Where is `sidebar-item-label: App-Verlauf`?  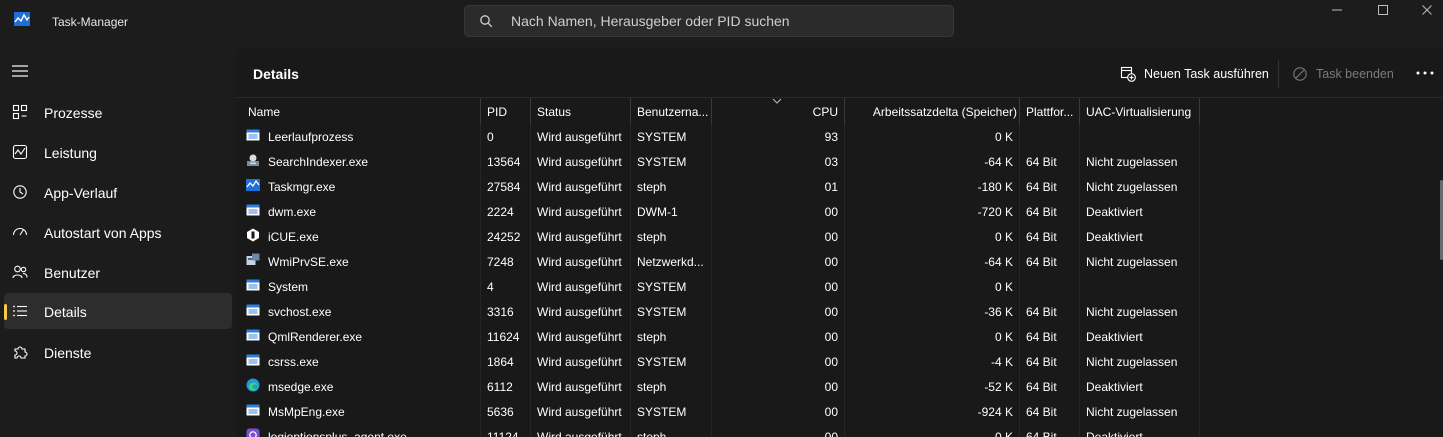 sidebar-item-label: App-Verlauf is located at coordinates (81, 193).